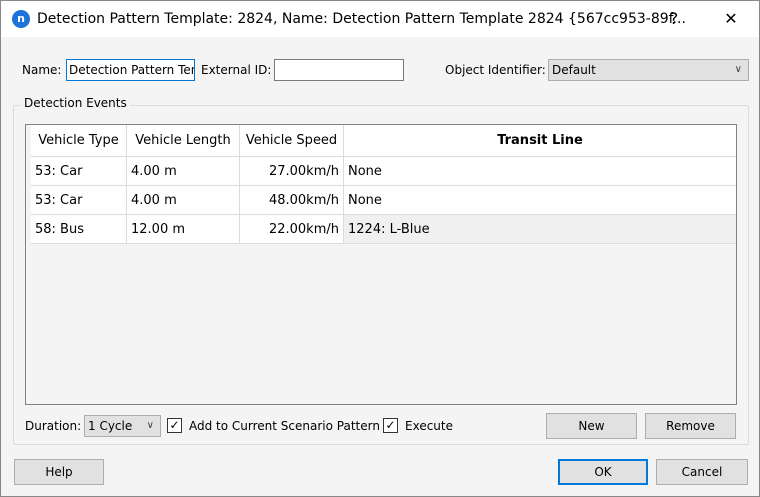 Image resolution: width=760 pixels, height=497 pixels. Describe the element at coordinates (59, 472) in the screenshot. I see `help-button: Help` at that location.